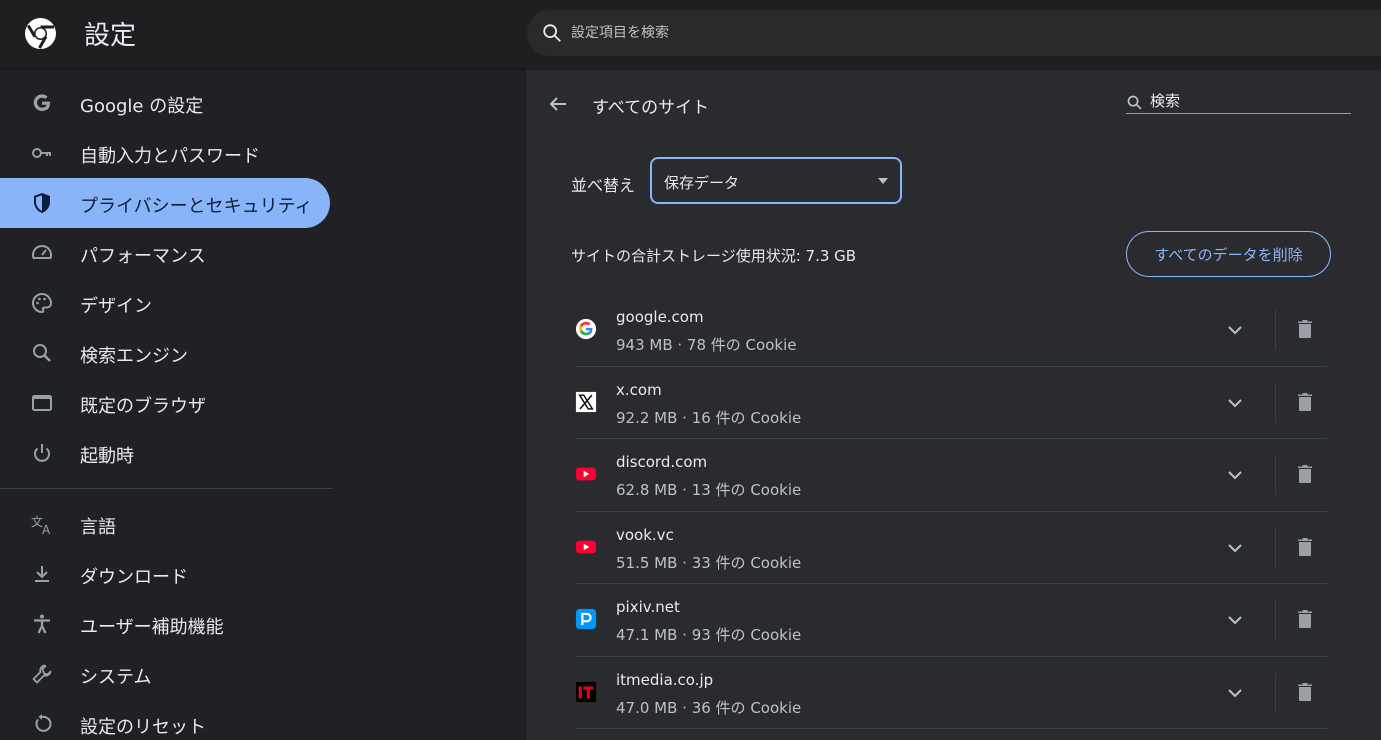 This screenshot has width=1381, height=740. Describe the element at coordinates (42, 203) in the screenshot. I see `shield-icon` at that location.